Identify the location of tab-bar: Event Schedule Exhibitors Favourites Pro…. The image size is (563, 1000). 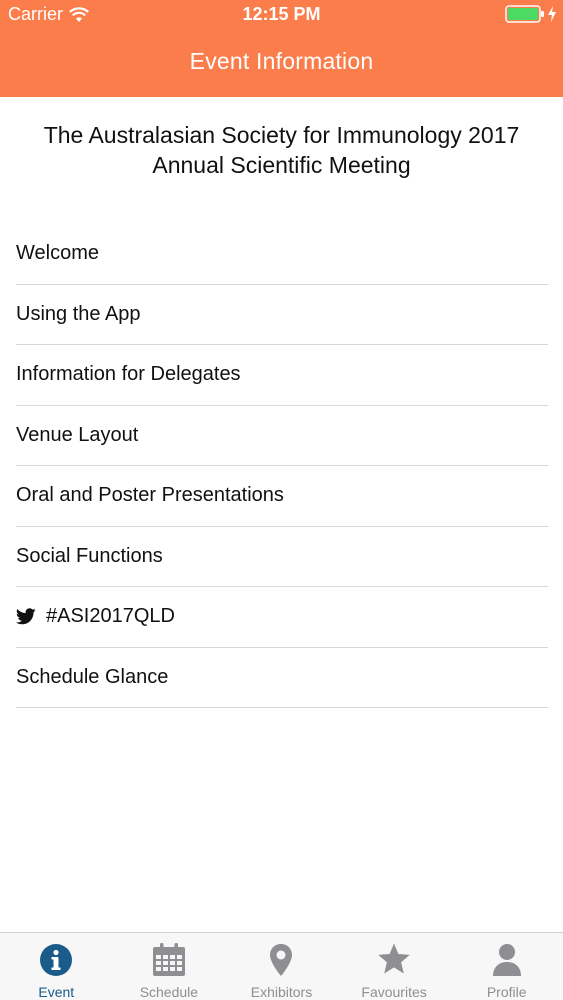
(281, 966).